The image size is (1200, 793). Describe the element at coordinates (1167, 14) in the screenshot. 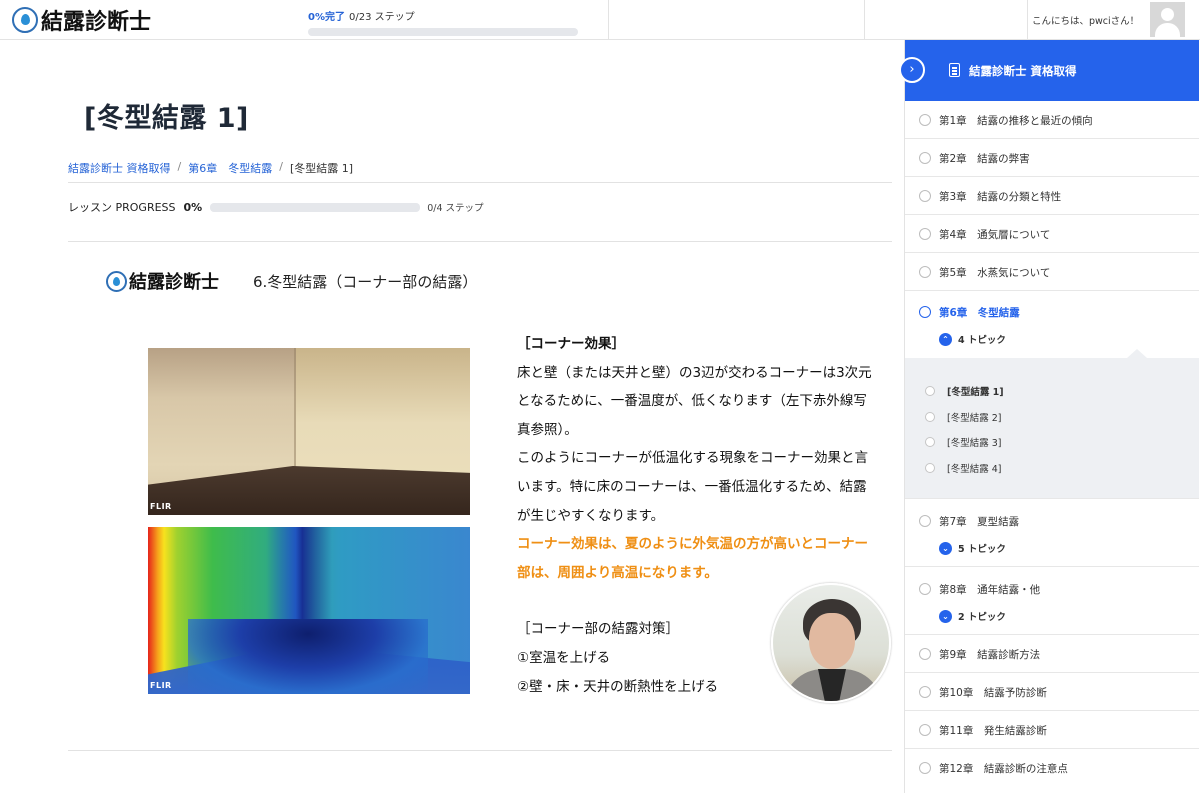

I see `user-silhouette-icon` at that location.